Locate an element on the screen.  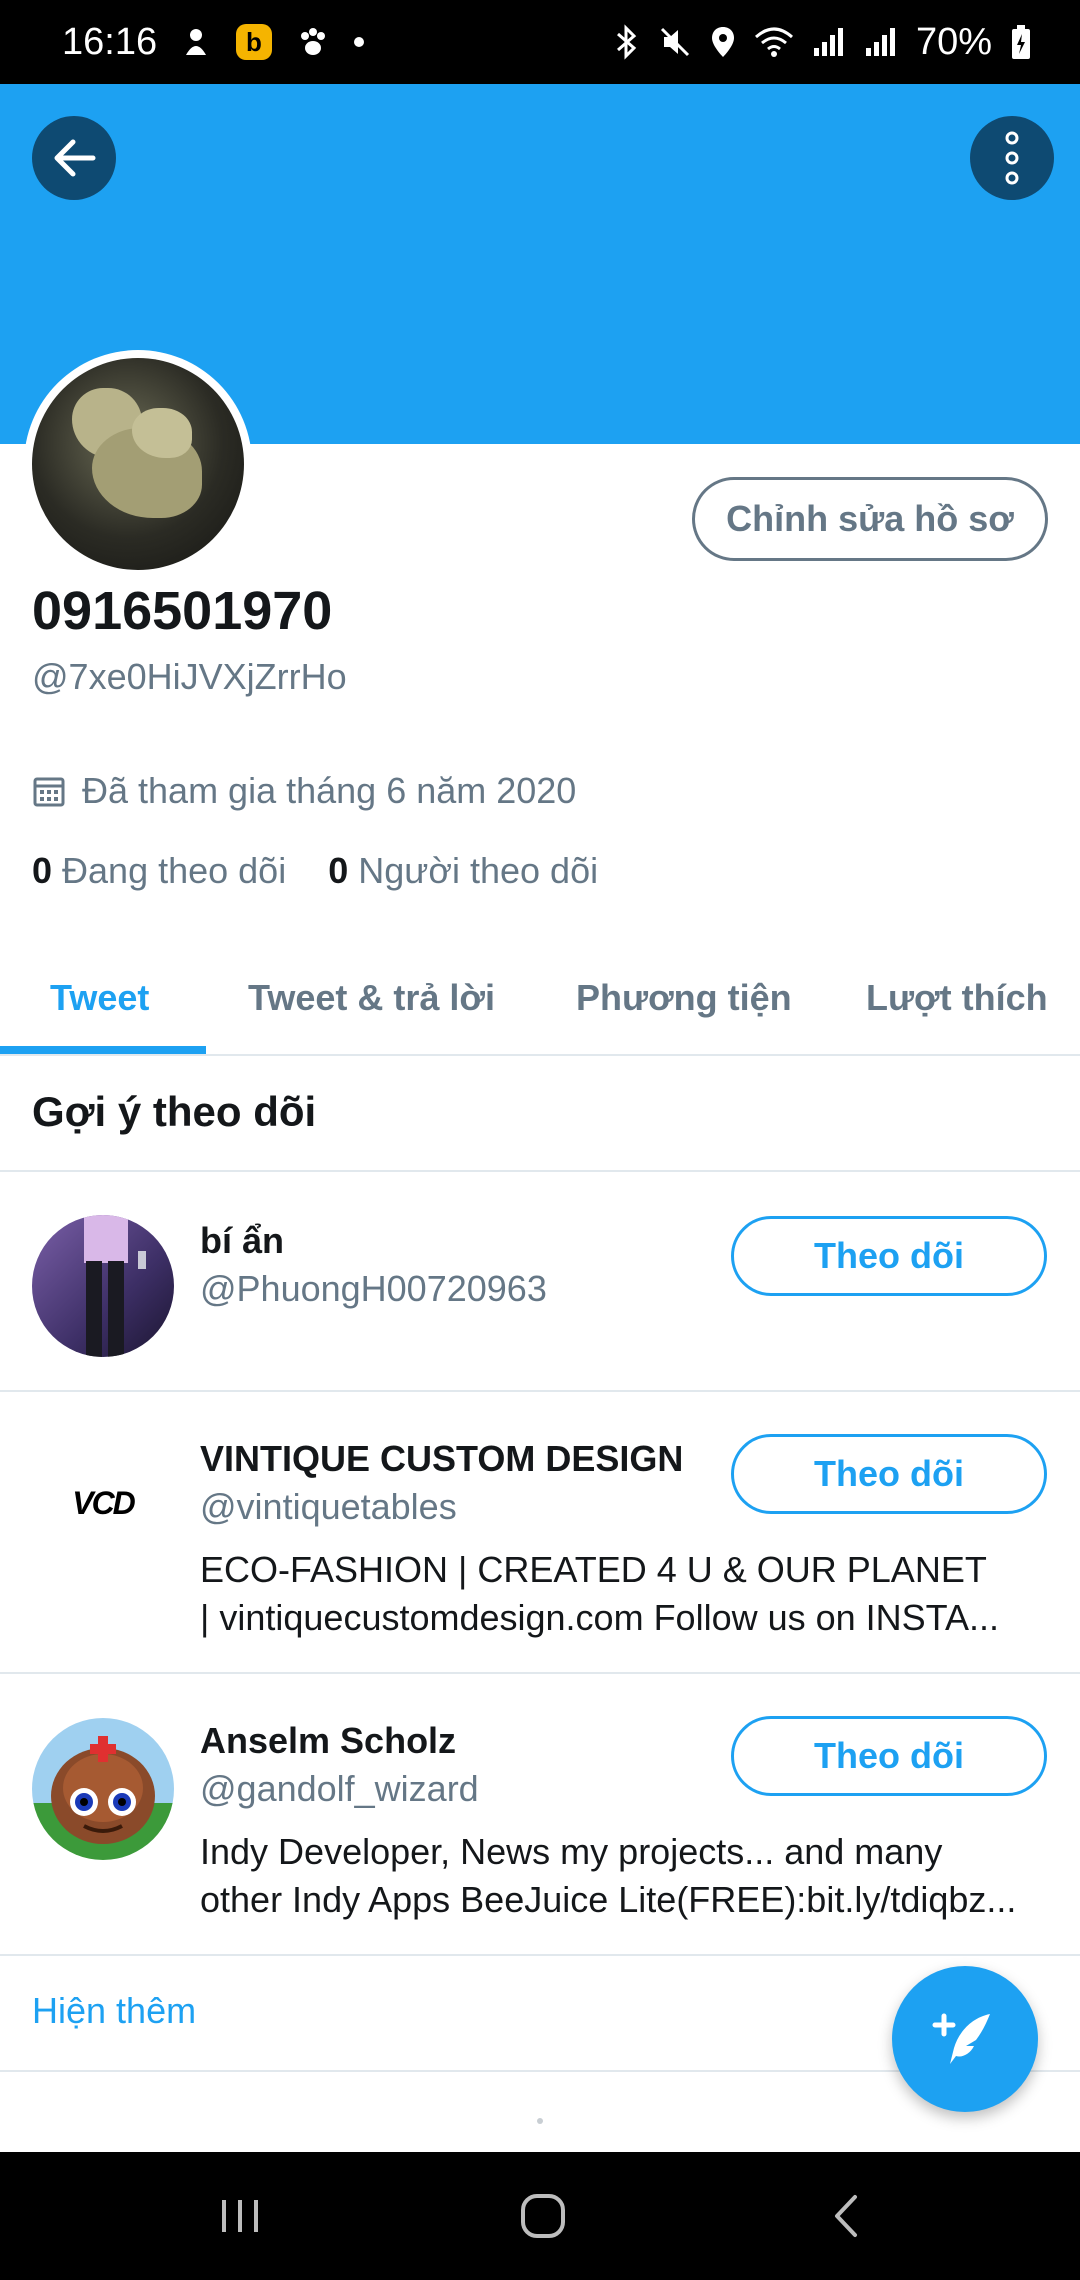
following-stat: 0 Đang theo dõi is located at coordinates (159, 871).